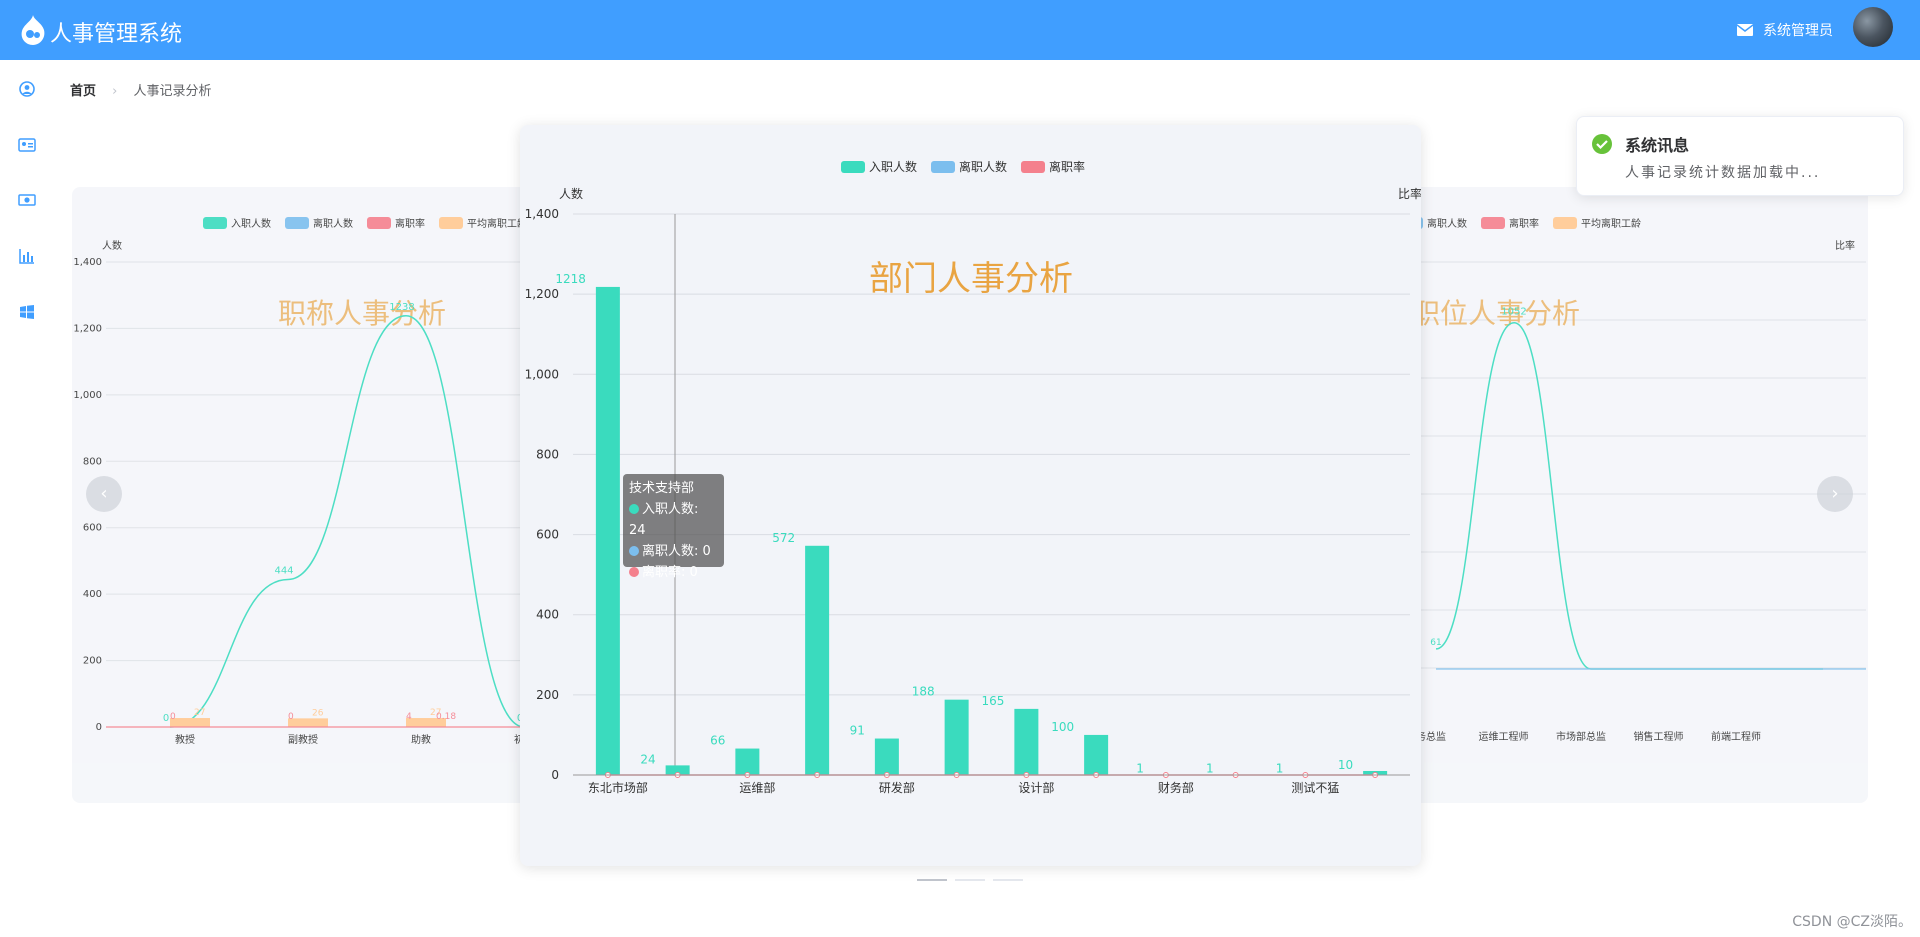  I want to click on avatar, so click(1873, 27).